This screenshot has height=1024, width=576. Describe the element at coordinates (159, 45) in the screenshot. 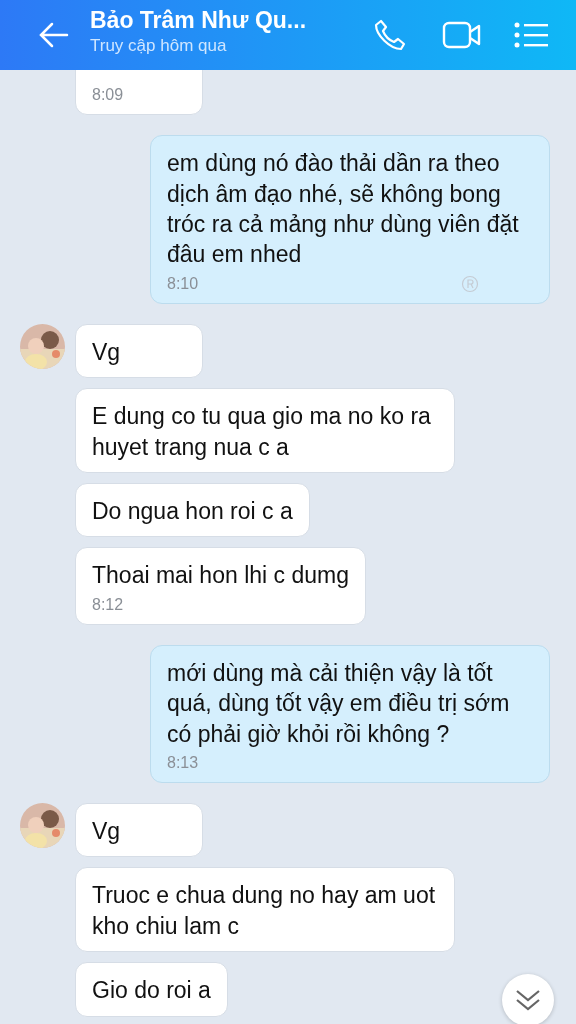

I see `last-seen-status: Truy cập hôm qua` at that location.